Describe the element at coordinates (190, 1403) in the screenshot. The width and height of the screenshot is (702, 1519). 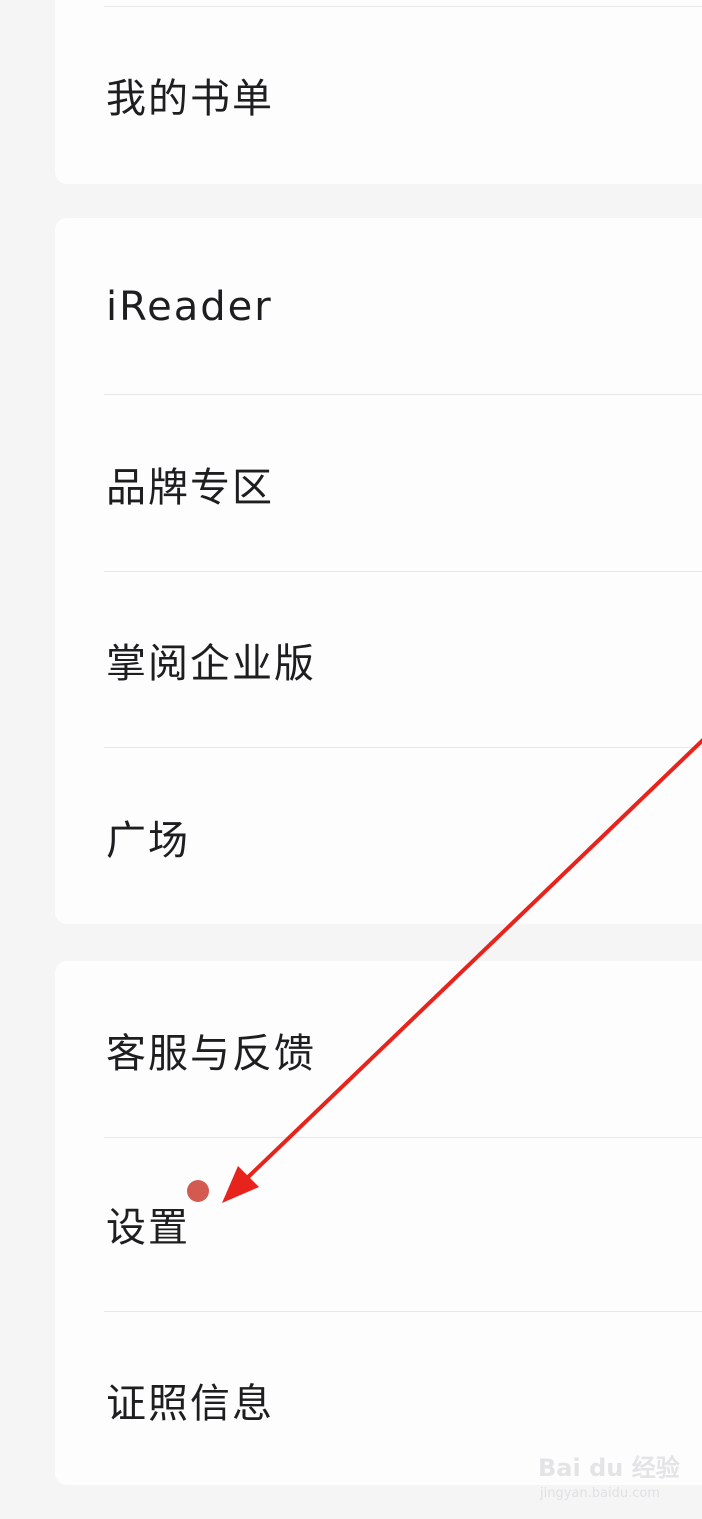
I see `menu-item-label: 证照信息` at that location.